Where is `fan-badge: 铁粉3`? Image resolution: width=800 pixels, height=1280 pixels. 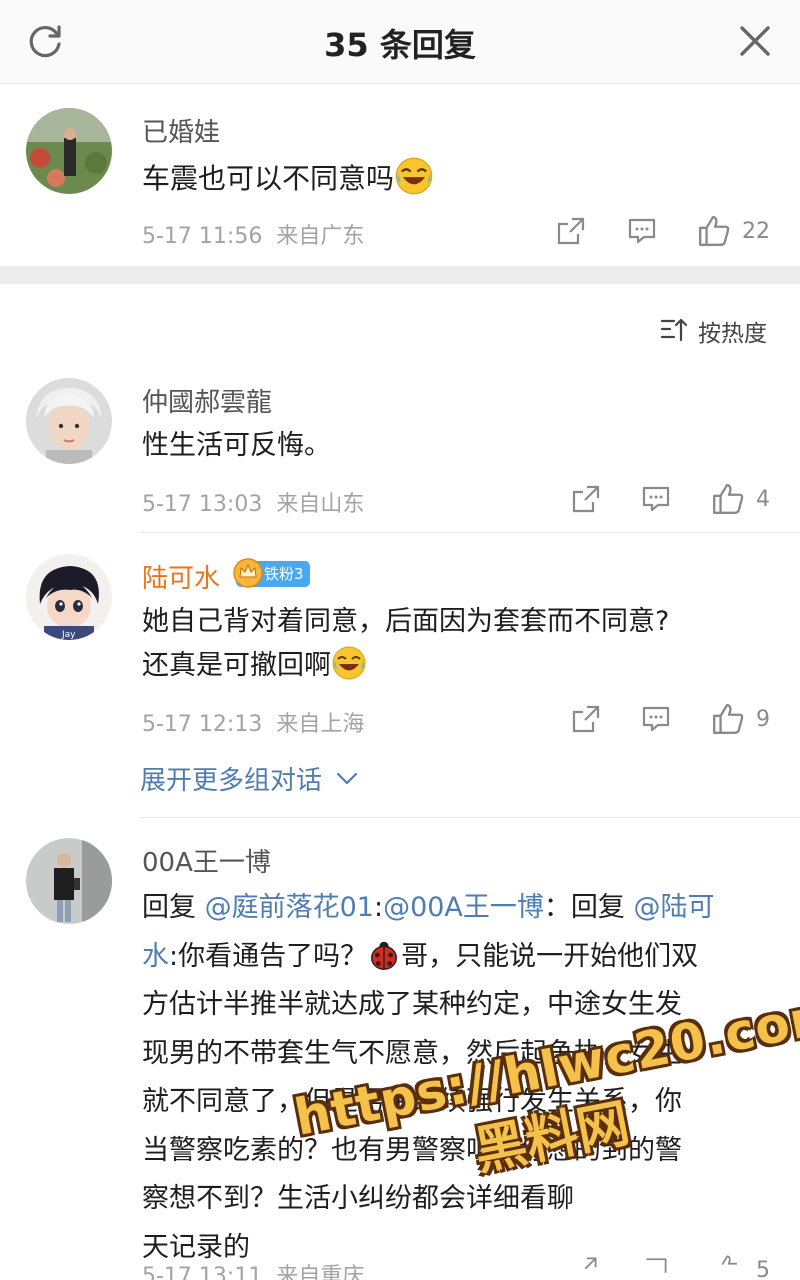
fan-badge: 铁粉3 is located at coordinates (271, 573).